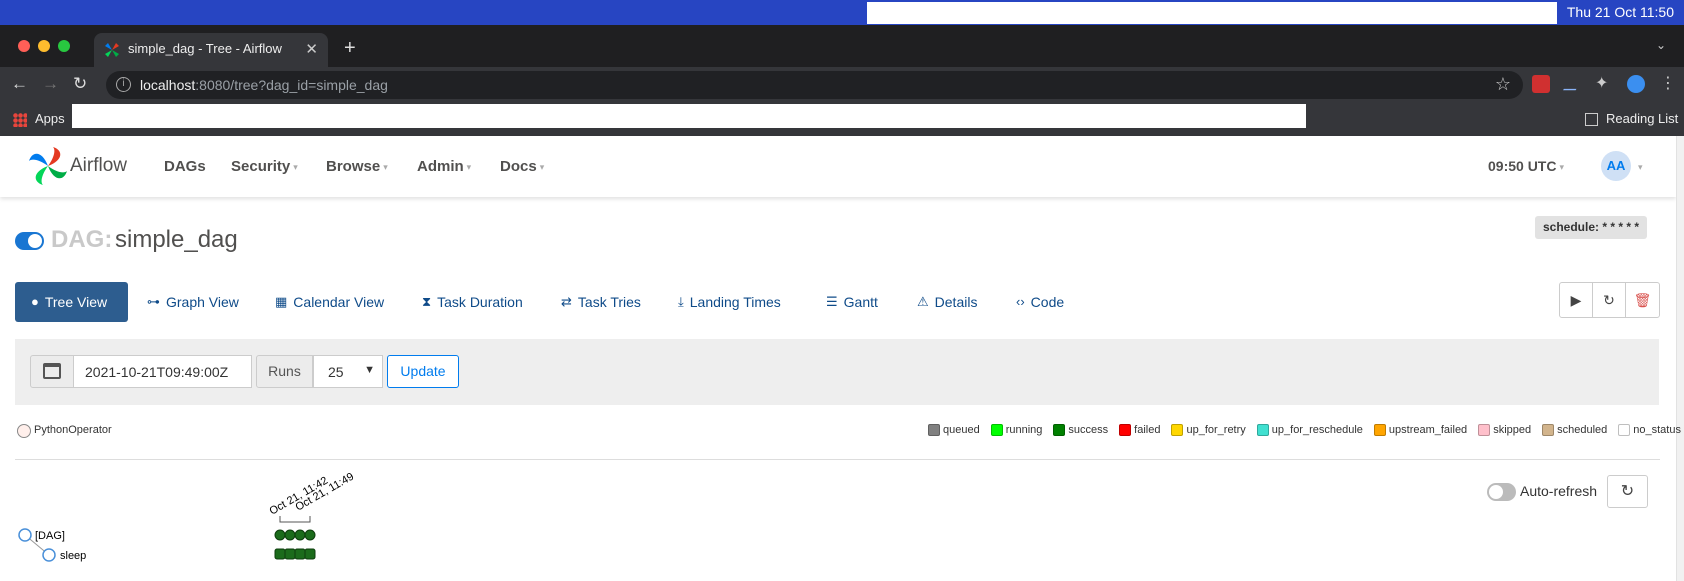 The image size is (1684, 581). Describe the element at coordinates (73, 430) in the screenshot. I see `operator-label: PythonOperator` at that location.